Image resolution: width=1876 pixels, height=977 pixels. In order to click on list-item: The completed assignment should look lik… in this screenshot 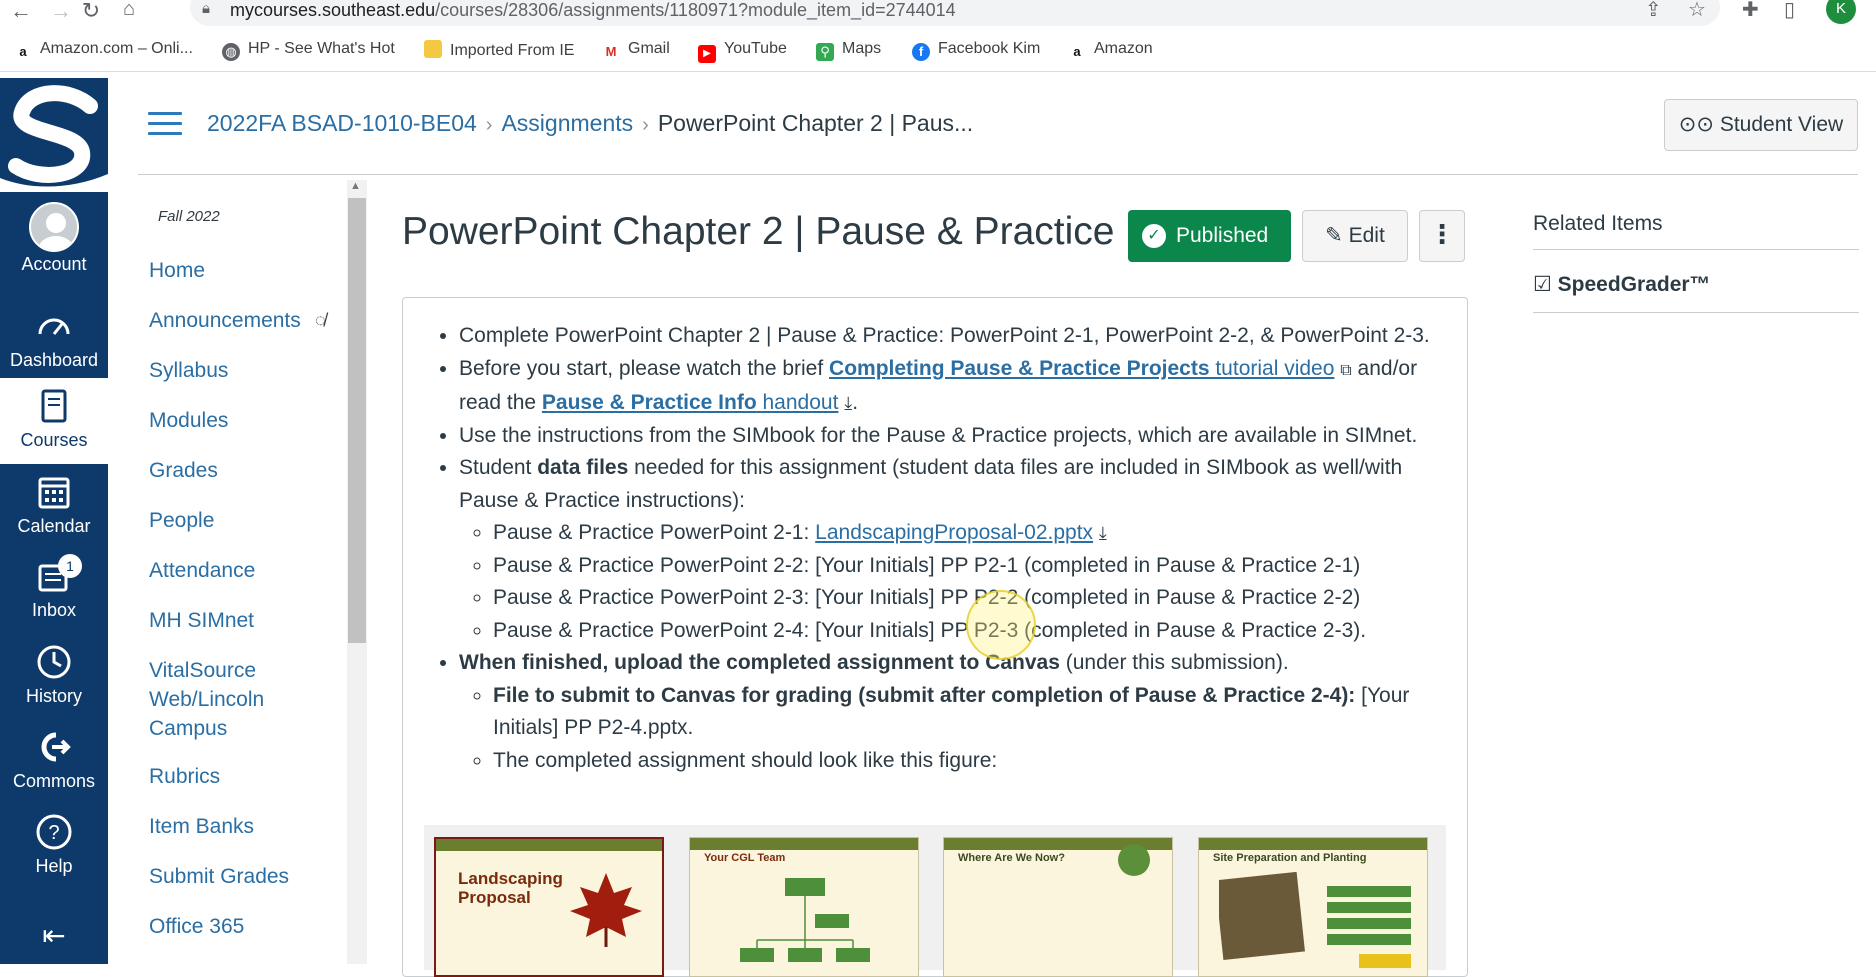, I will do `click(976, 761)`.